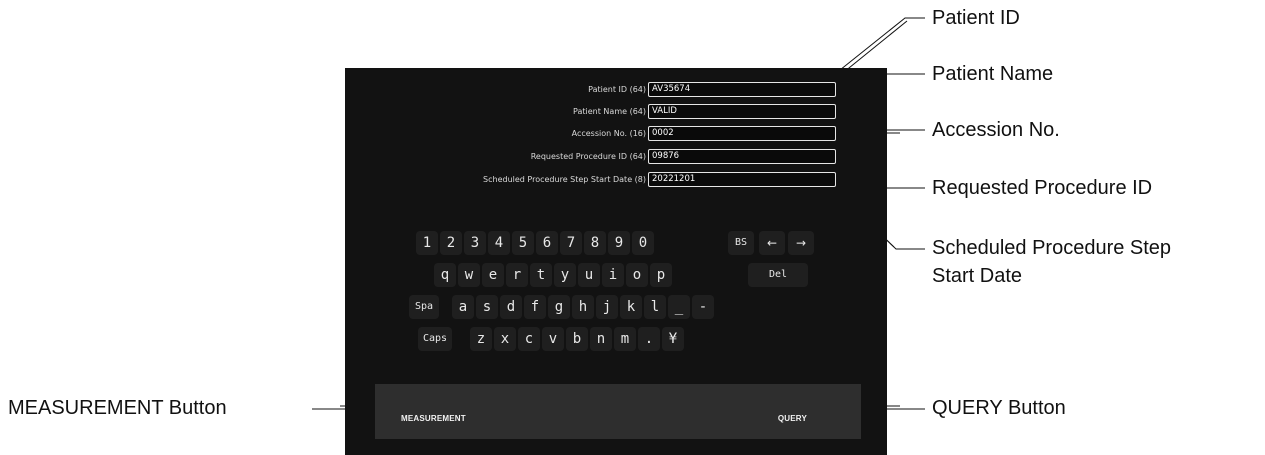 The width and height of the screenshot is (1265, 455). Describe the element at coordinates (618, 411) in the screenshot. I see `bottom-bar: MEASUREMENT QUERY` at that location.